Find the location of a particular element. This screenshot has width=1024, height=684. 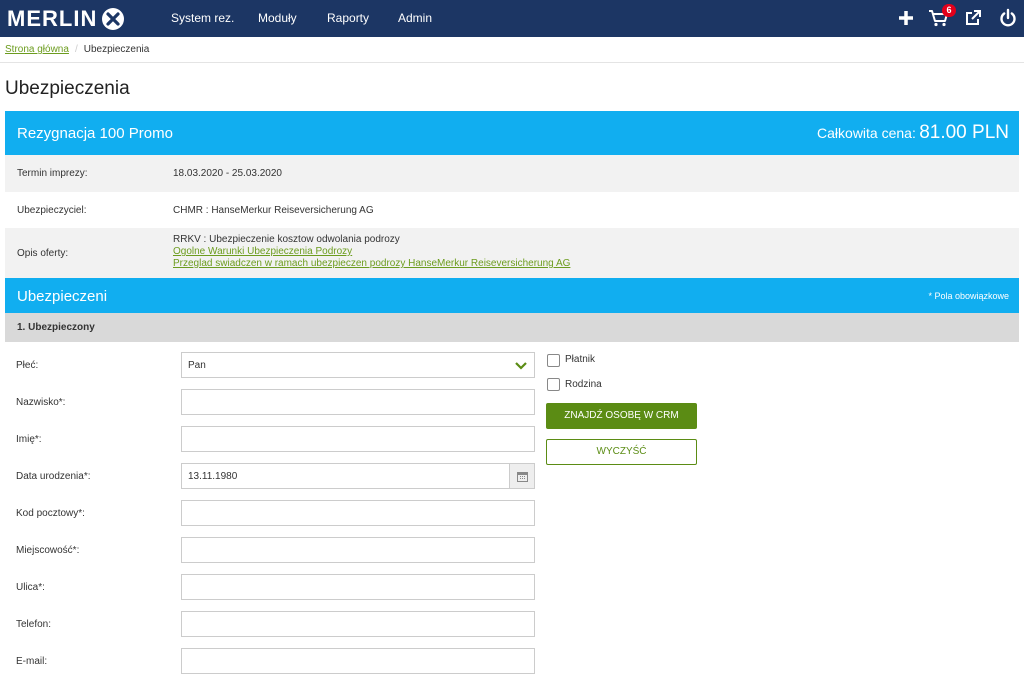

city-label: Miejscowość*: is located at coordinates (48, 550).